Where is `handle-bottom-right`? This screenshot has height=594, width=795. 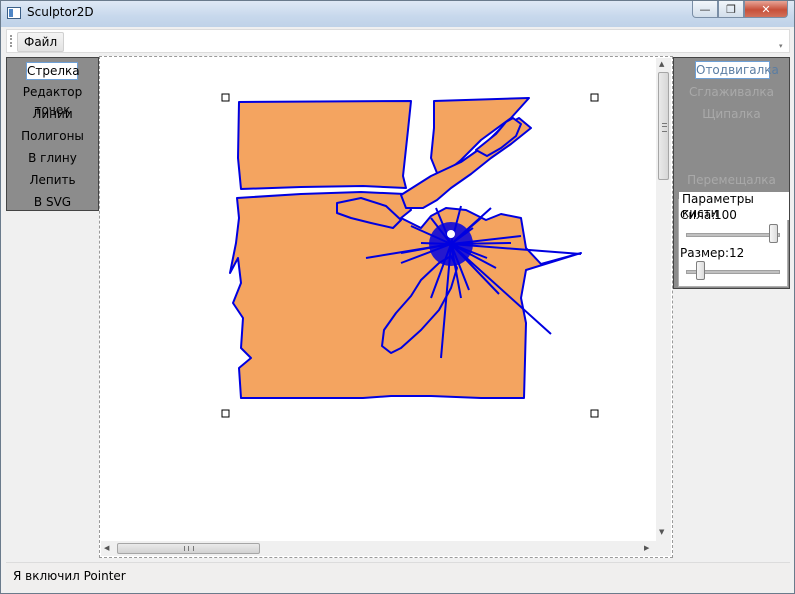 handle-bottom-right is located at coordinates (594, 413).